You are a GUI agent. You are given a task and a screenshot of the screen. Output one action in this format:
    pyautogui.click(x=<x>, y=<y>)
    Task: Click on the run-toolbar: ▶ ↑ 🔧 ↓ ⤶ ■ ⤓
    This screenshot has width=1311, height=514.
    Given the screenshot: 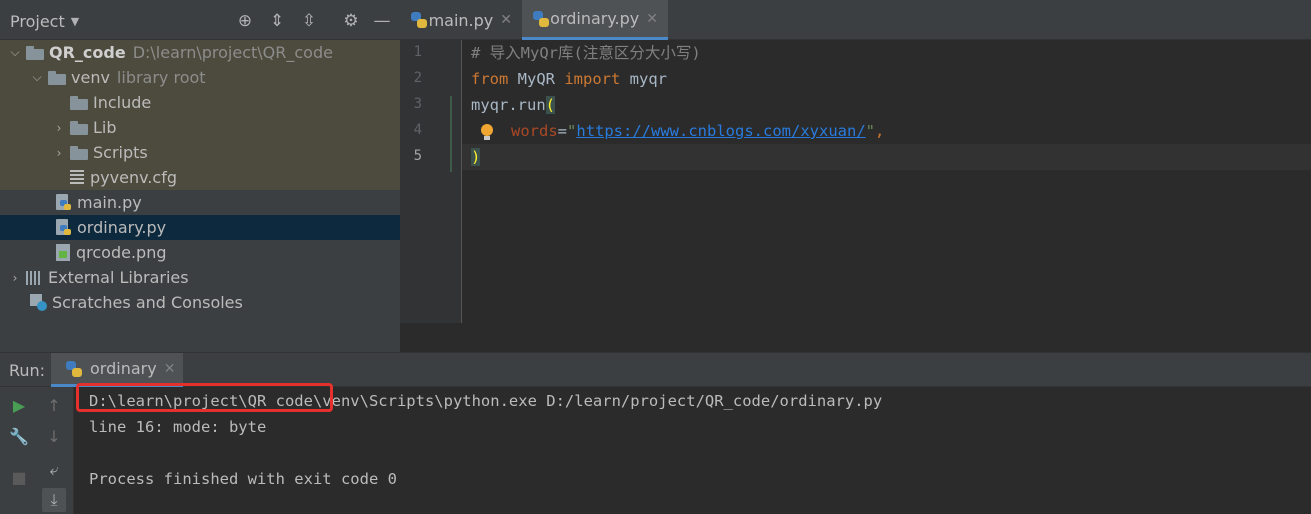 What is the action you would take?
    pyautogui.click(x=37, y=450)
    